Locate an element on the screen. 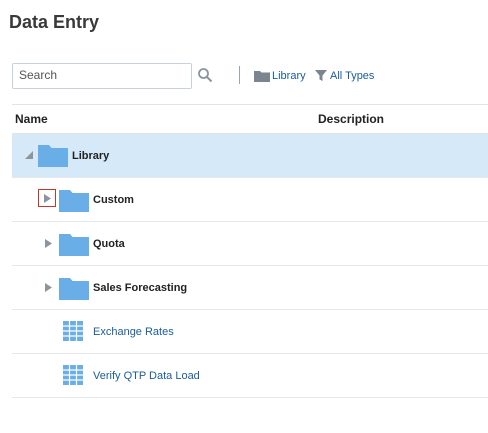 The width and height of the screenshot is (488, 433). column-header-name: Name is located at coordinates (31, 119).